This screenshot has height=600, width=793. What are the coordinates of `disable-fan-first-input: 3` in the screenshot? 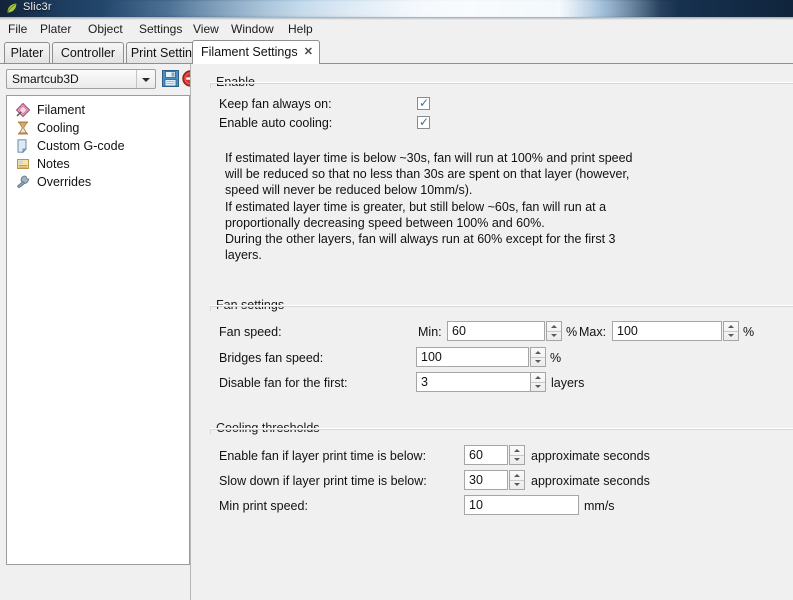 It's located at (478, 382).